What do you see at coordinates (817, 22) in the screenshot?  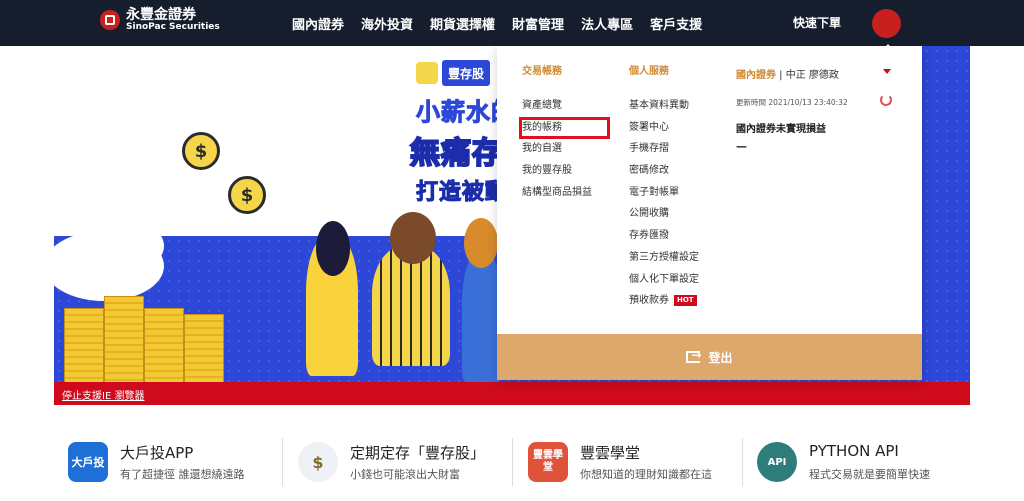 I see `quick-order-button: 快速下單` at bounding box center [817, 22].